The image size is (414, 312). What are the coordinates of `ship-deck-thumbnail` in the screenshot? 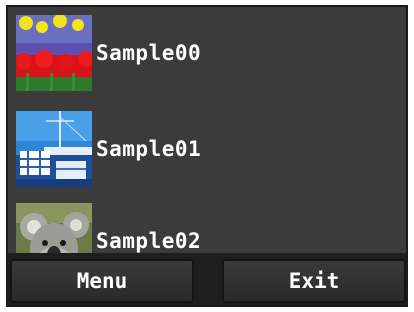 It's located at (54, 149).